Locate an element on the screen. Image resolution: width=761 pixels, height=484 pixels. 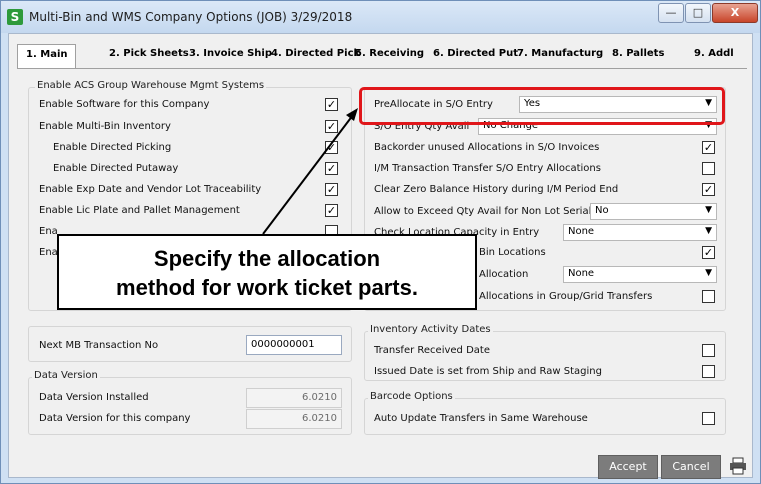
printer-icon is located at coordinates (738, 466).